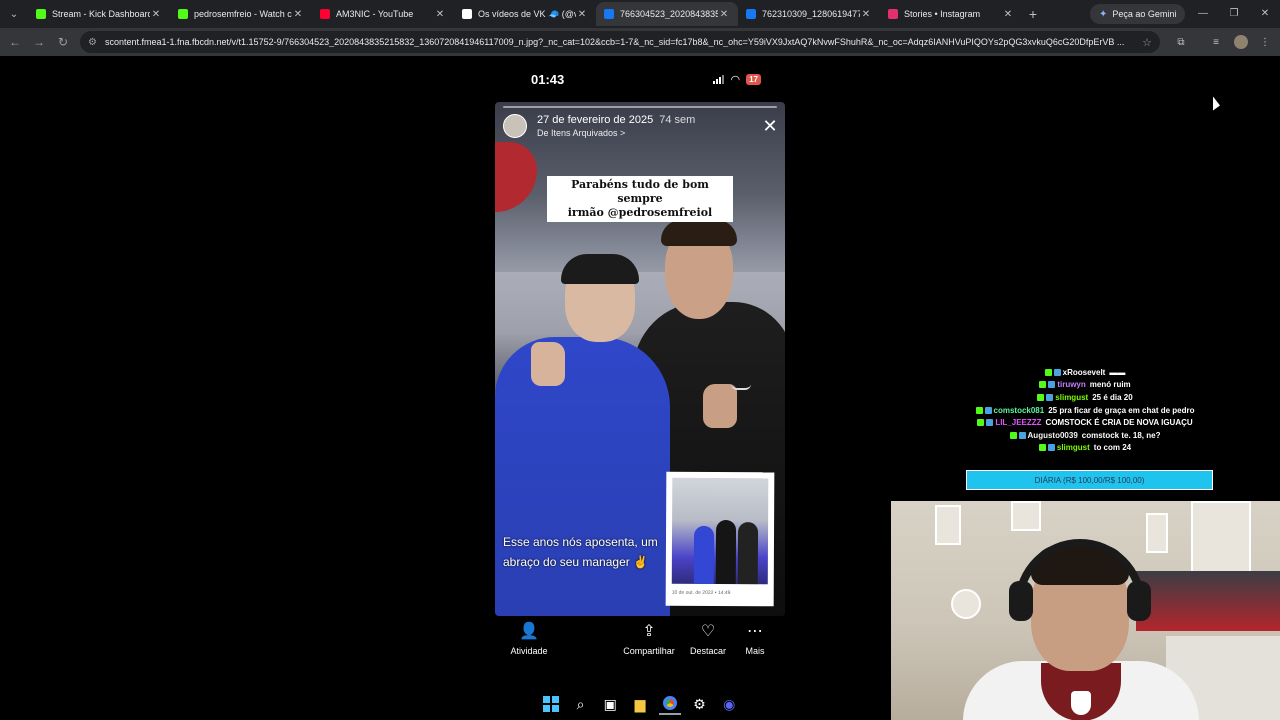 The height and width of the screenshot is (720, 1280). What do you see at coordinates (467, 14) in the screenshot?
I see `tiktok-logo-icon` at bounding box center [467, 14].